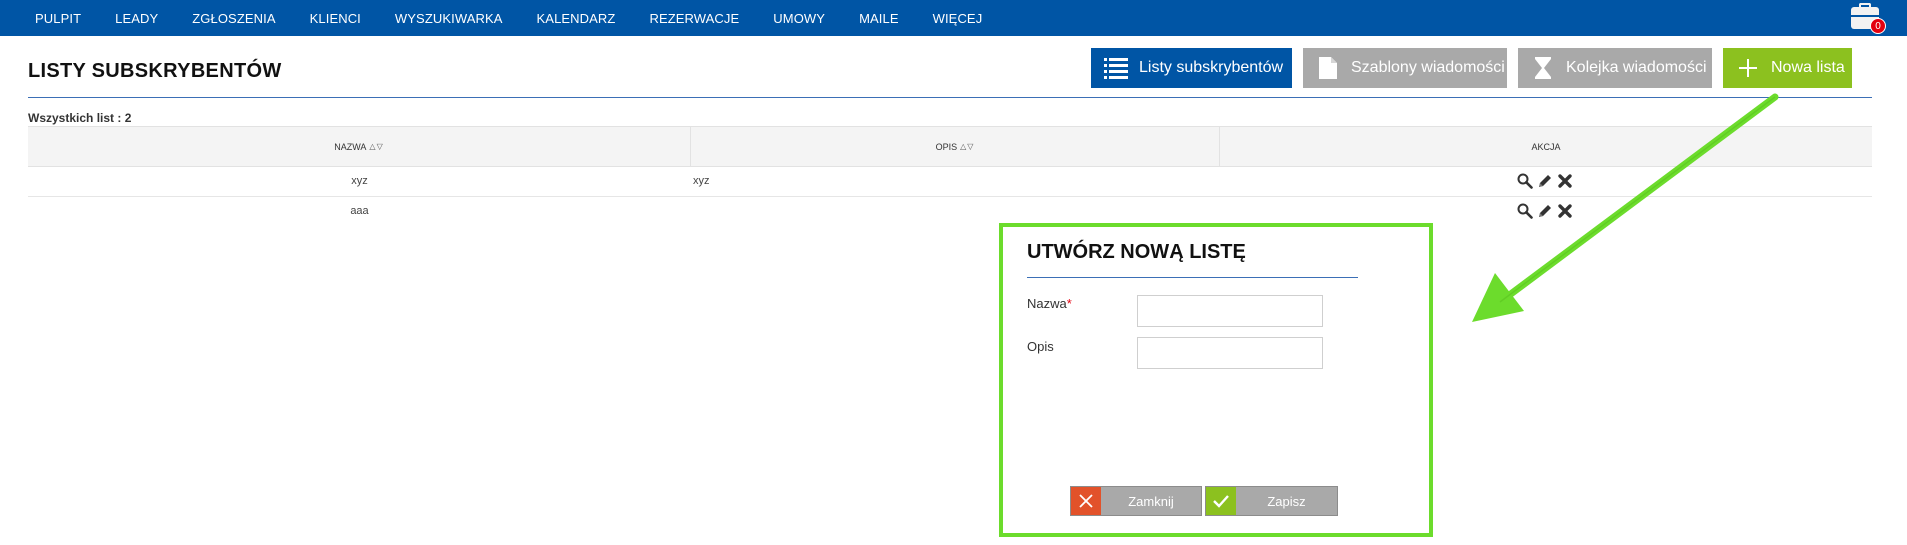 This screenshot has width=1907, height=545. Describe the element at coordinates (1428, 67) in the screenshot. I see `message-templates-label: Szablony wiadomości` at that location.